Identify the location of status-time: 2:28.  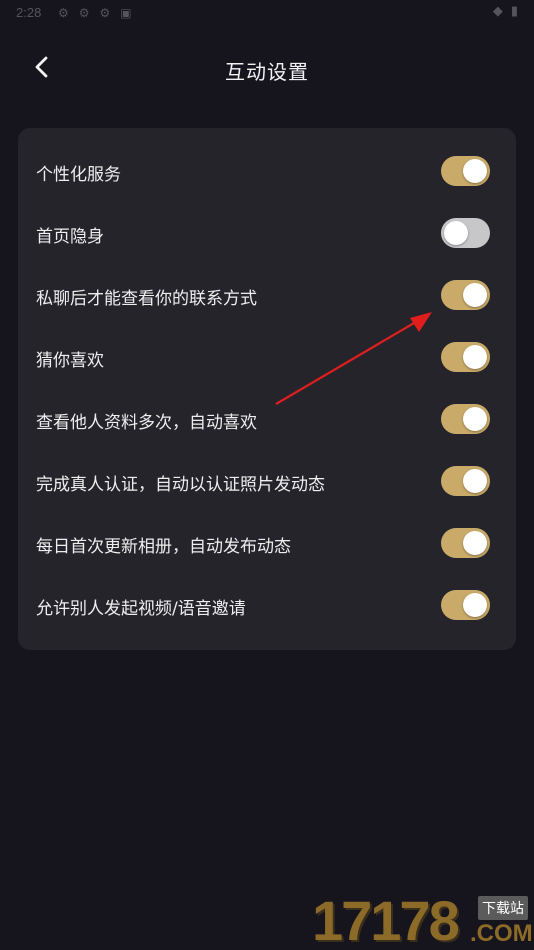
(29, 12).